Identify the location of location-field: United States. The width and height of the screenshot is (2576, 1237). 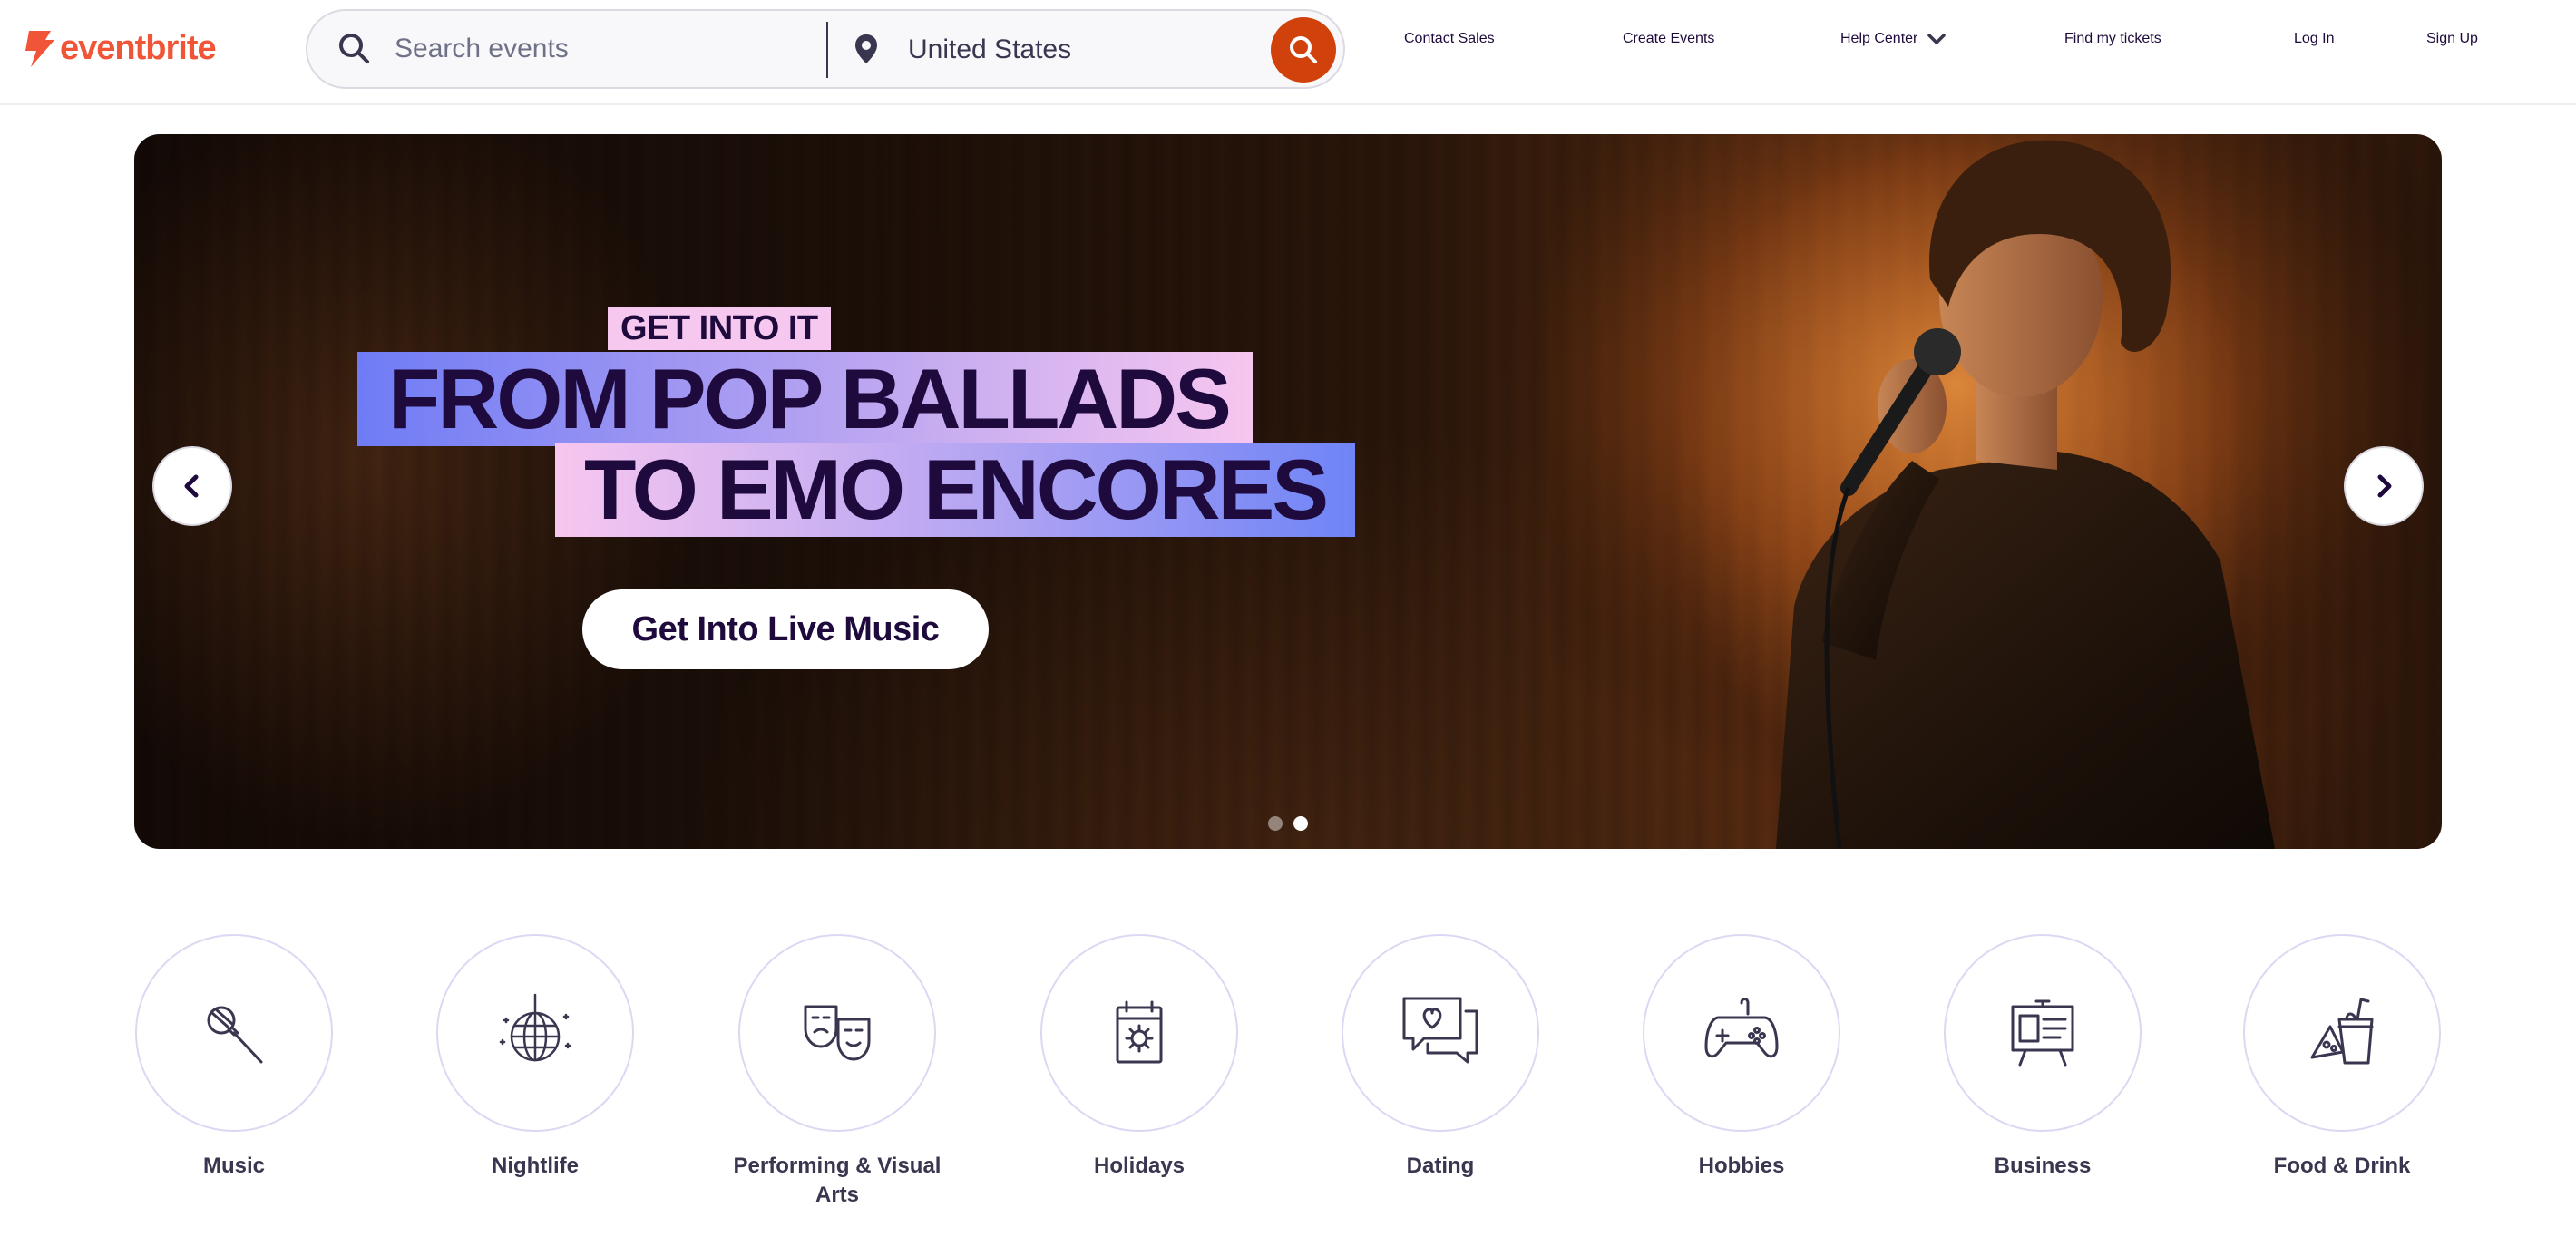
(989, 49).